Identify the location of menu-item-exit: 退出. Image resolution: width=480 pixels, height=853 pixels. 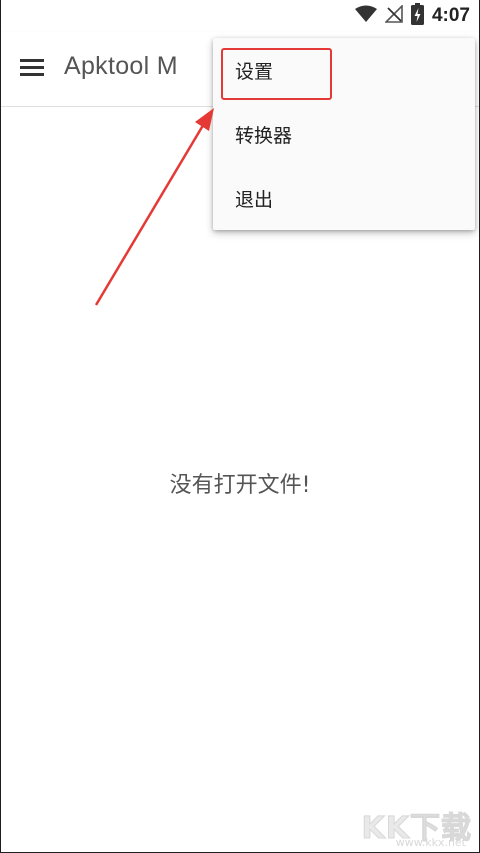
(344, 198).